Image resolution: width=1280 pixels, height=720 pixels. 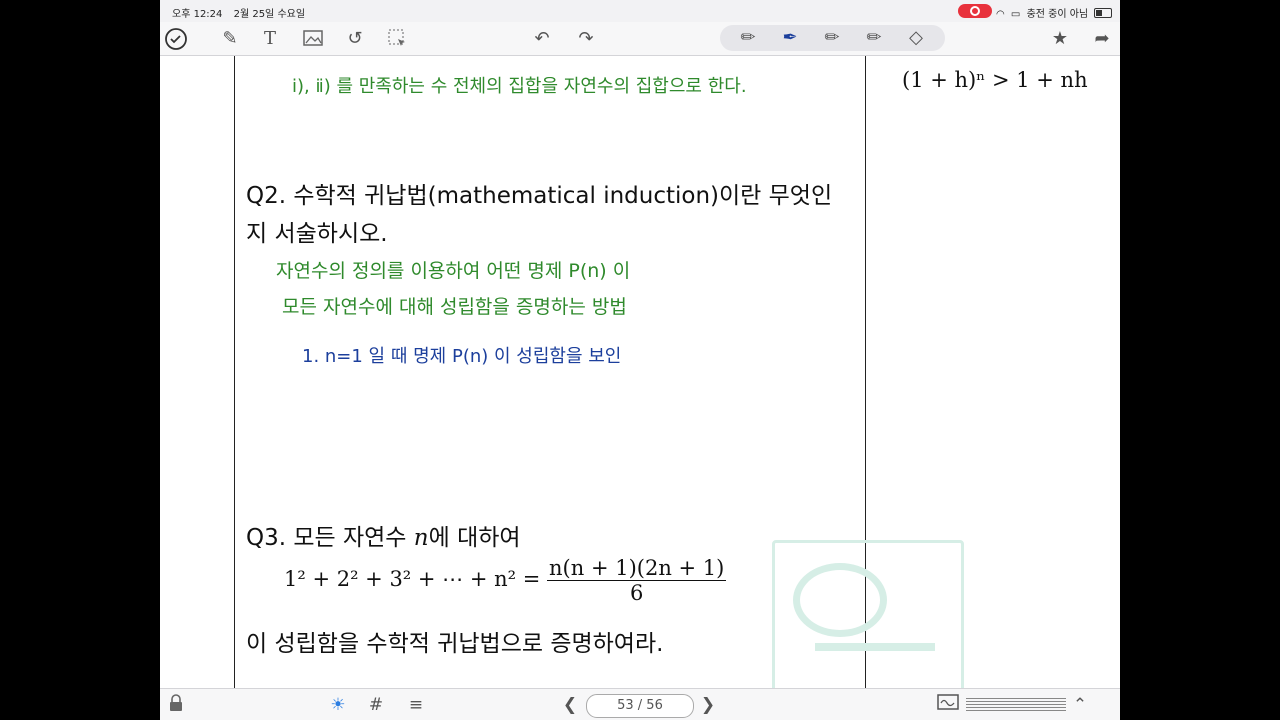 I want to click on lasso-icon: ↺, so click(x=355, y=39).